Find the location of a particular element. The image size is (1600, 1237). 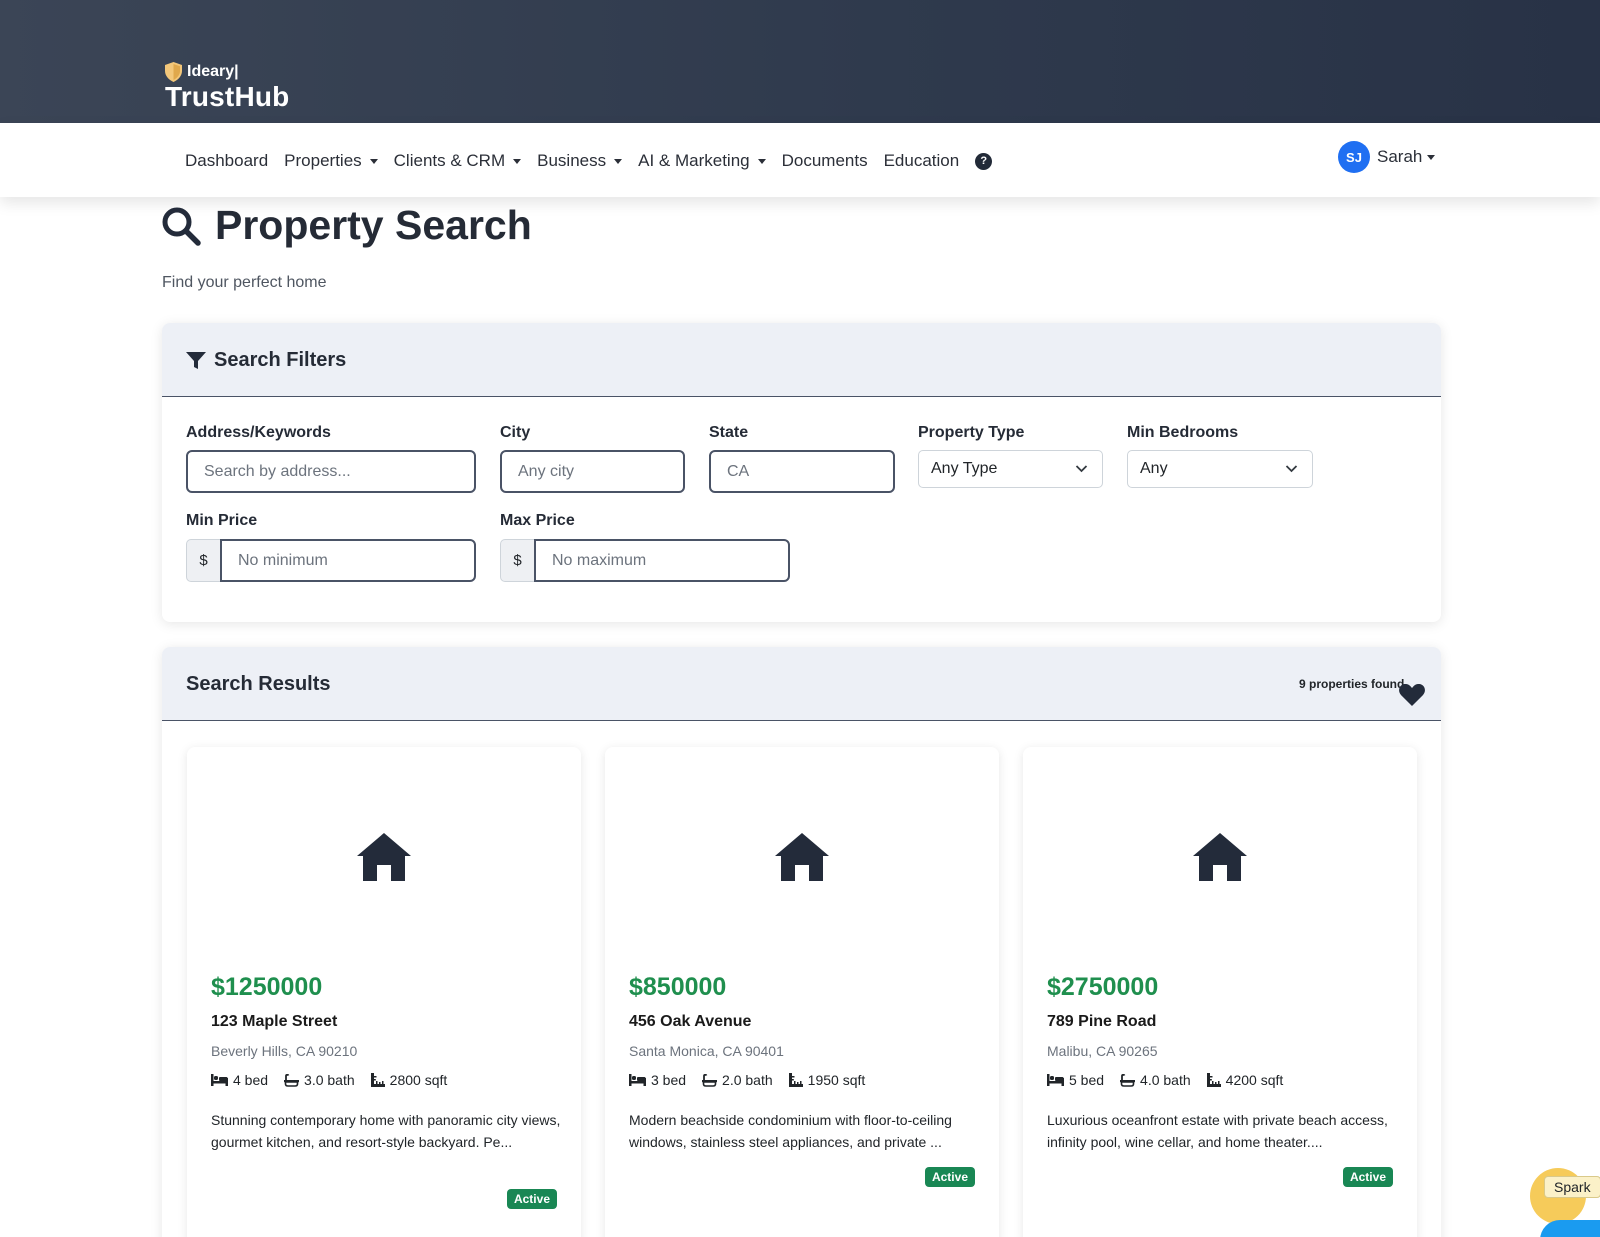

nav-label: Clients & CRM is located at coordinates (449, 160).